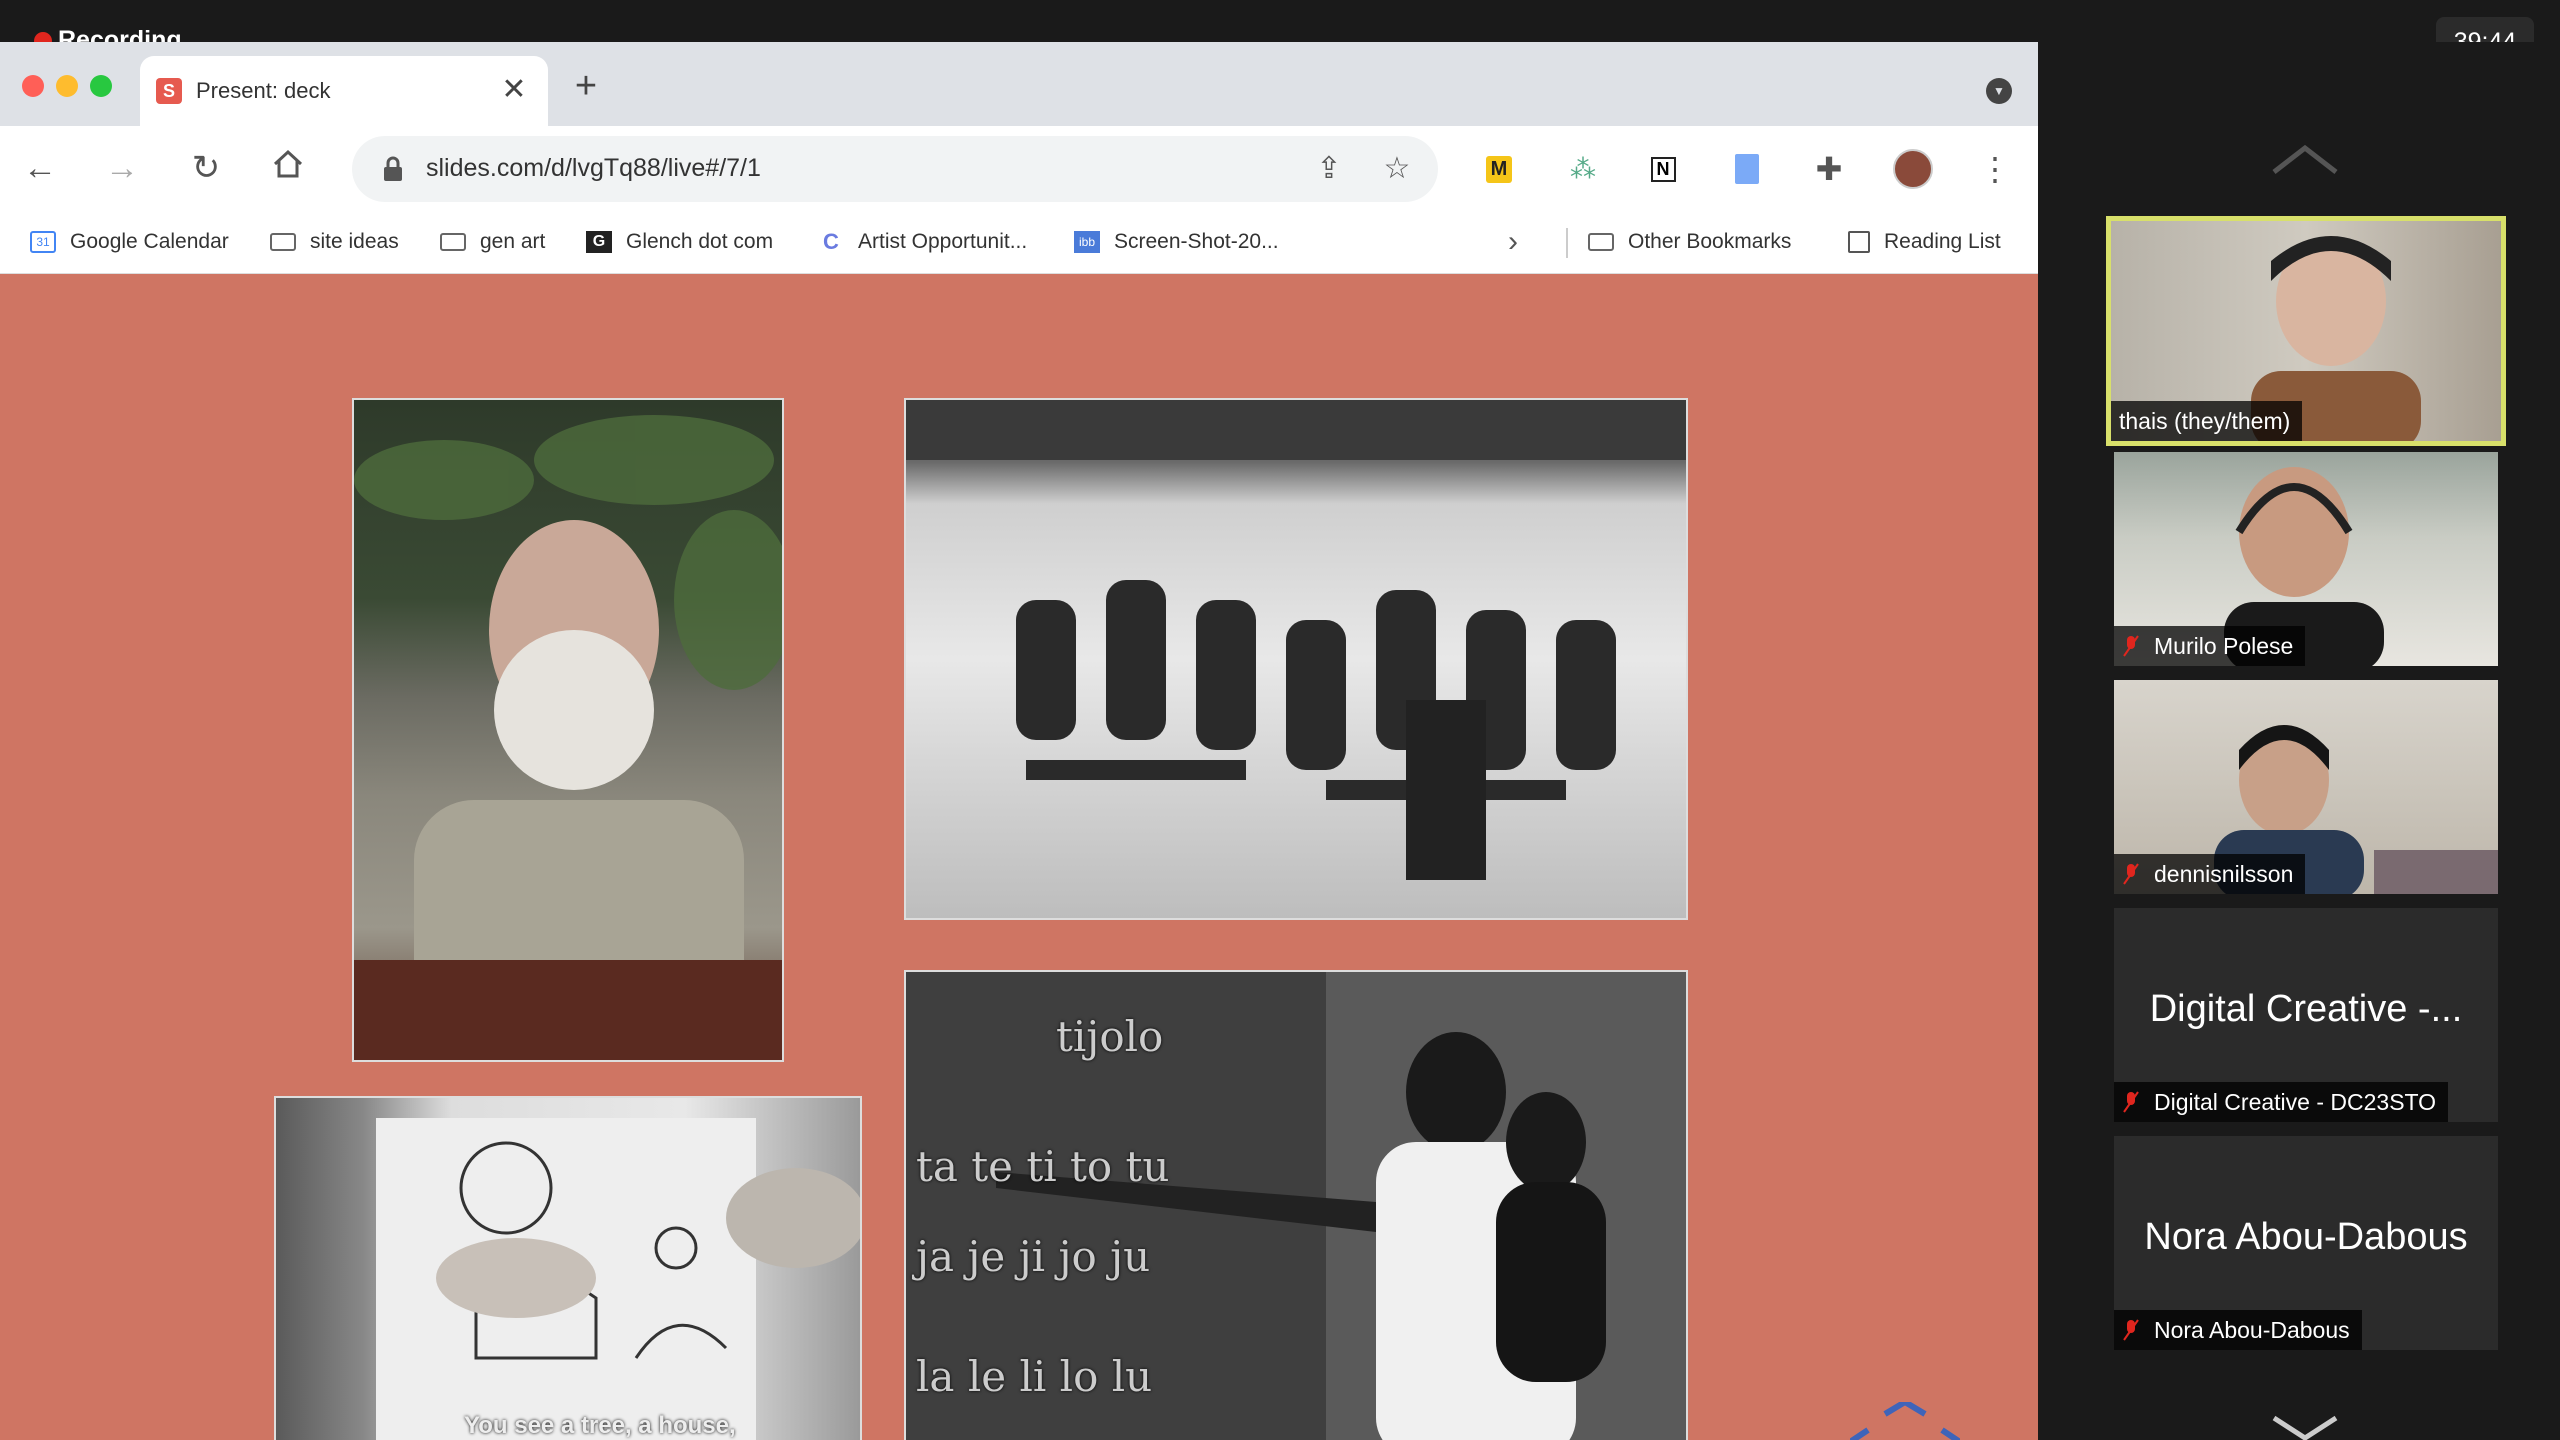  I want to click on forward-icon: →, so click(122, 168).